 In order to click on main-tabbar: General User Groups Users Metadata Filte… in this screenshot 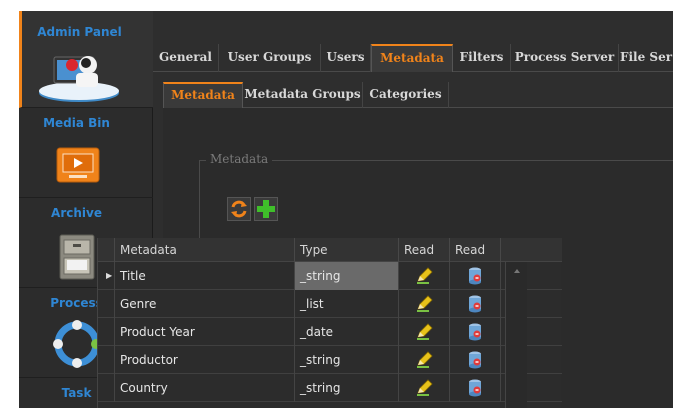, I will do `click(413, 58)`.